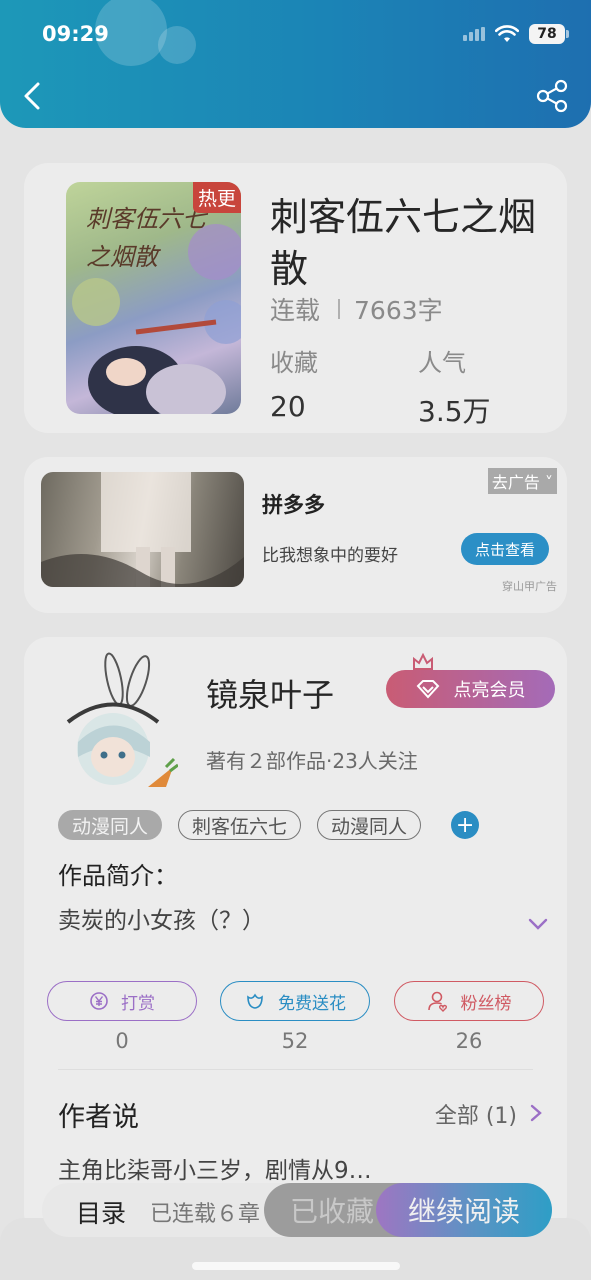 This screenshot has width=591, height=1280. Describe the element at coordinates (339, 309) in the screenshot. I see `meta-divider` at that location.